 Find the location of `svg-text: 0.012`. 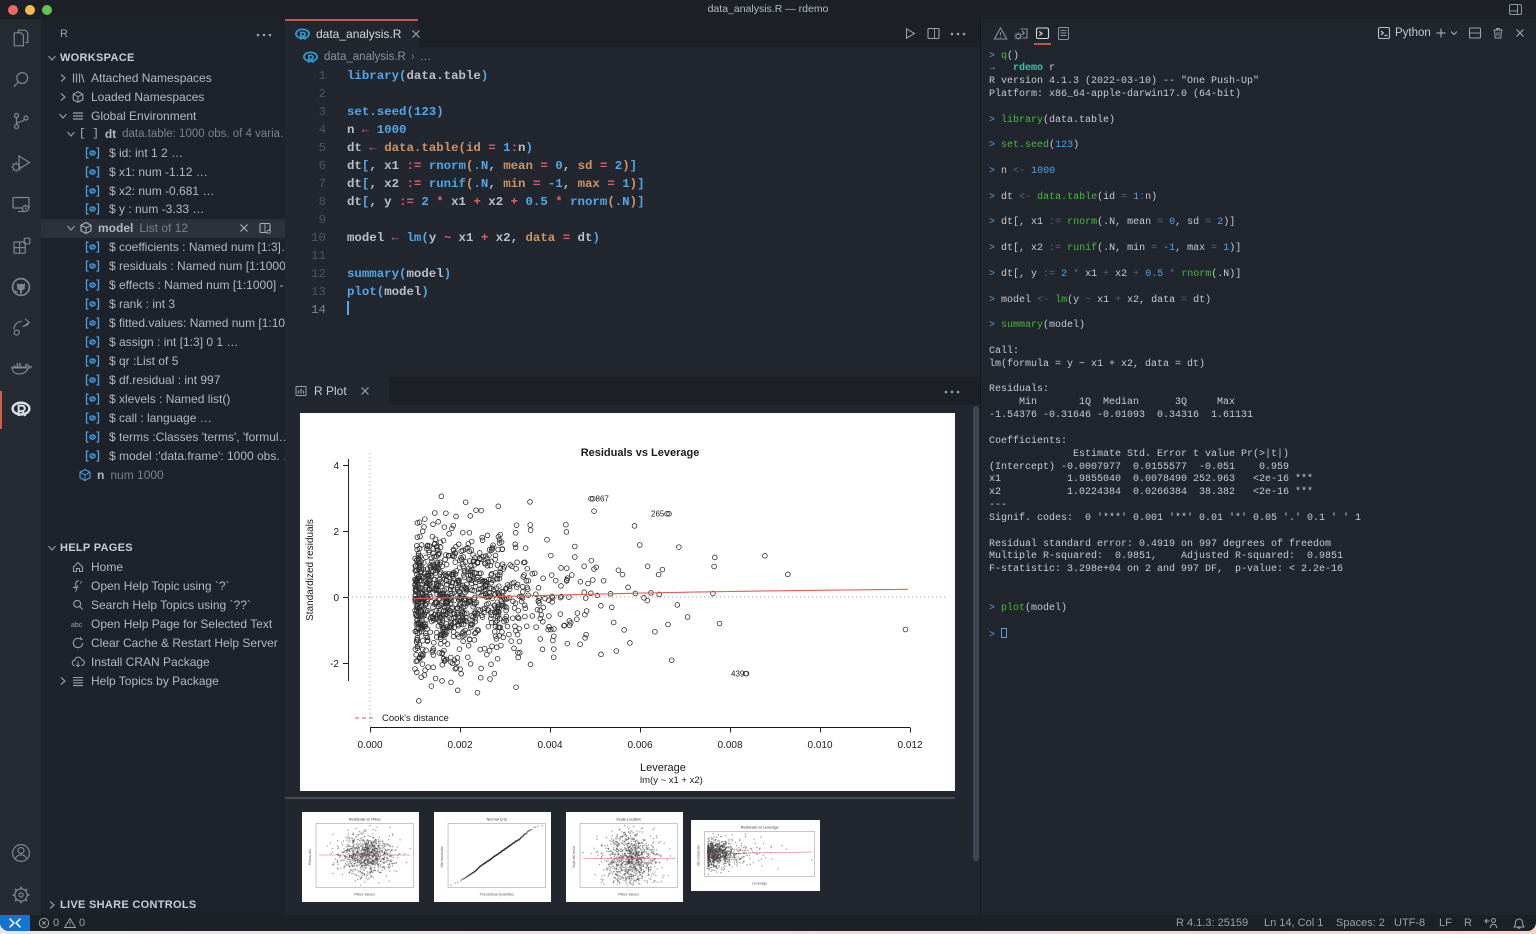

svg-text: 0.012 is located at coordinates (909, 745).